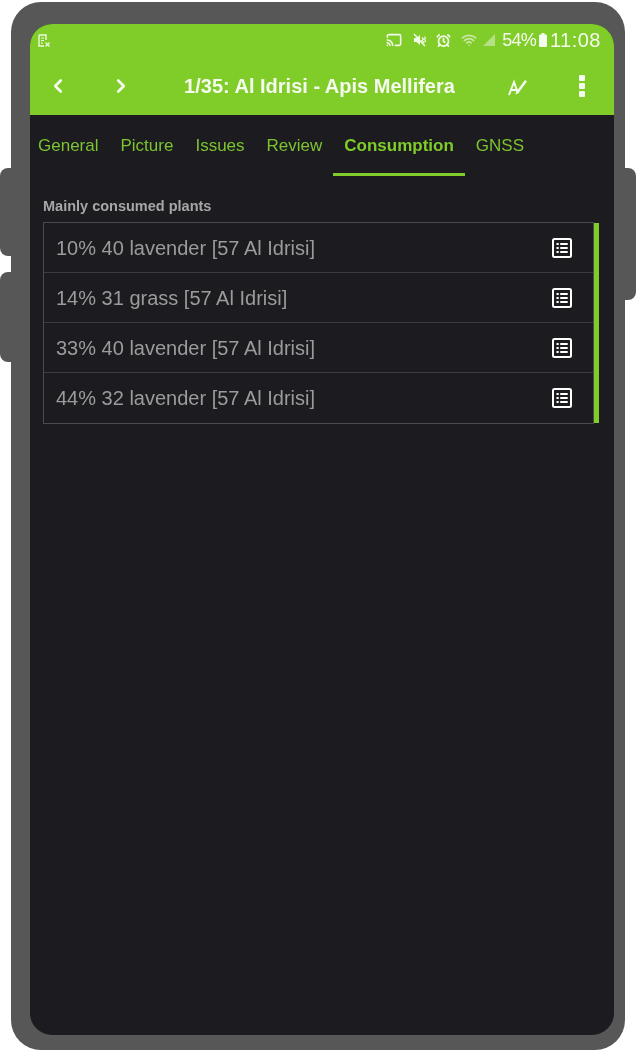 The image size is (636, 1052). I want to click on tab: Issues, so click(220, 145).